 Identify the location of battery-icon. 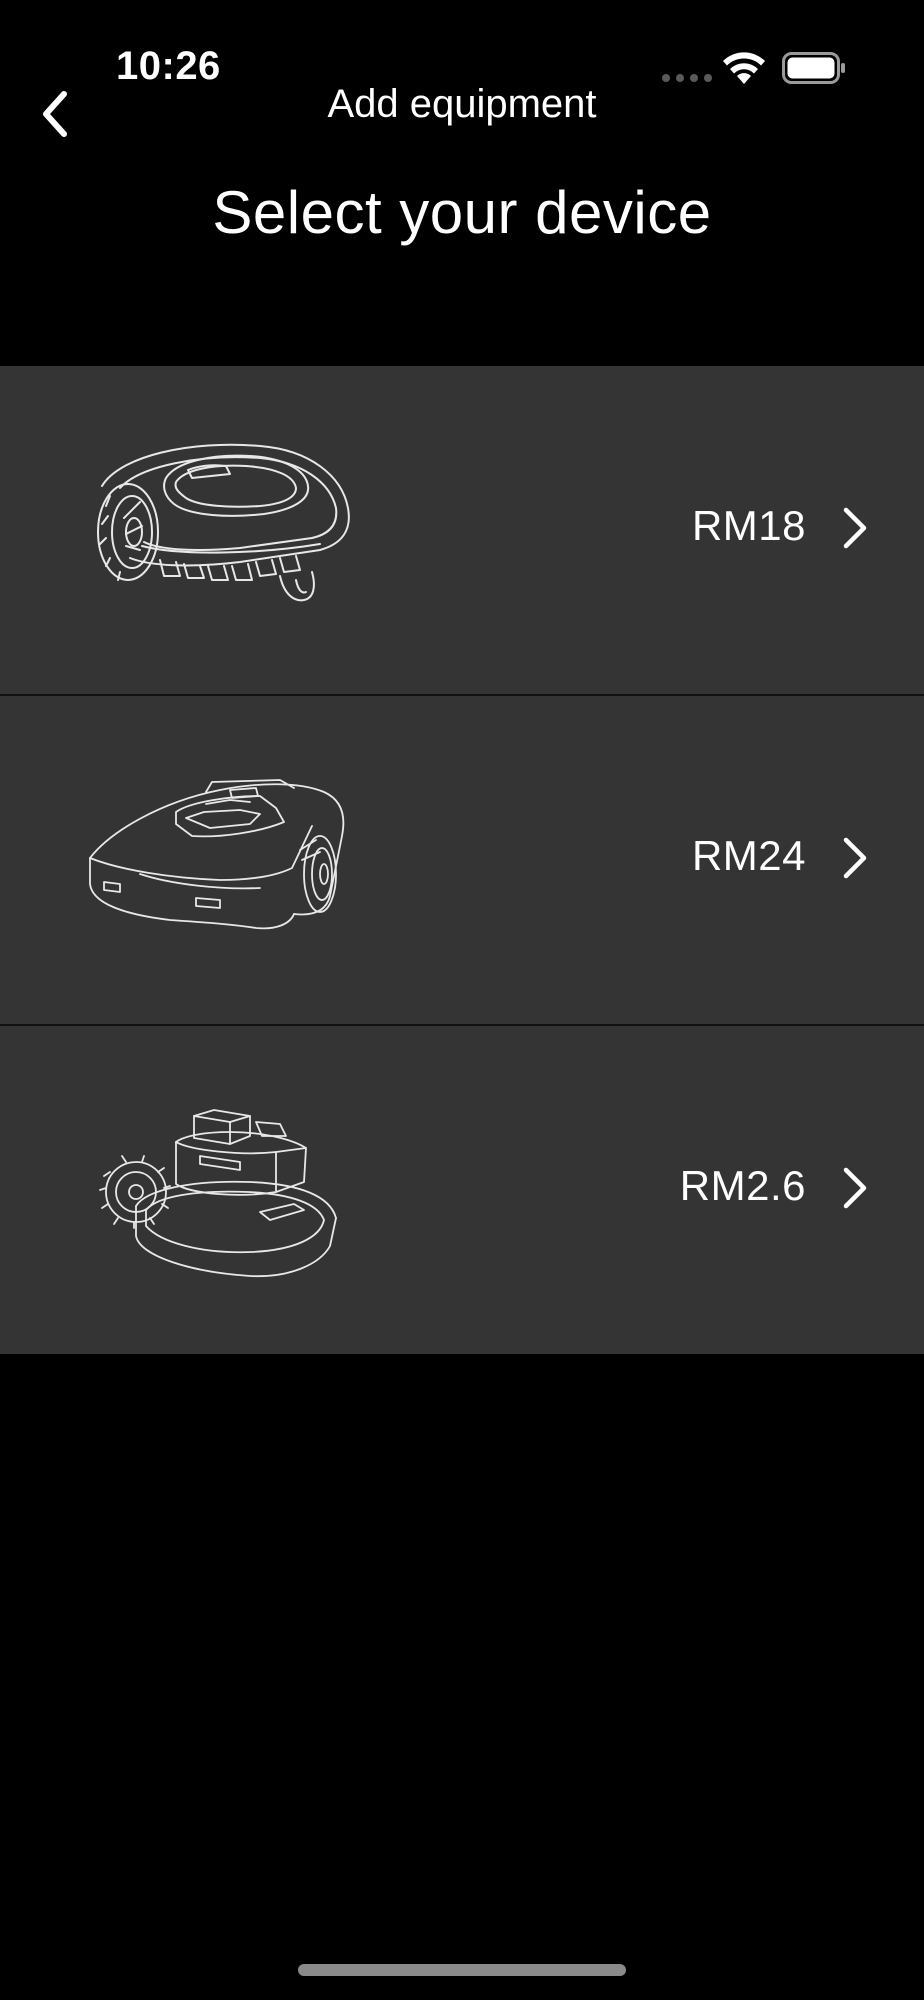
(813, 68).